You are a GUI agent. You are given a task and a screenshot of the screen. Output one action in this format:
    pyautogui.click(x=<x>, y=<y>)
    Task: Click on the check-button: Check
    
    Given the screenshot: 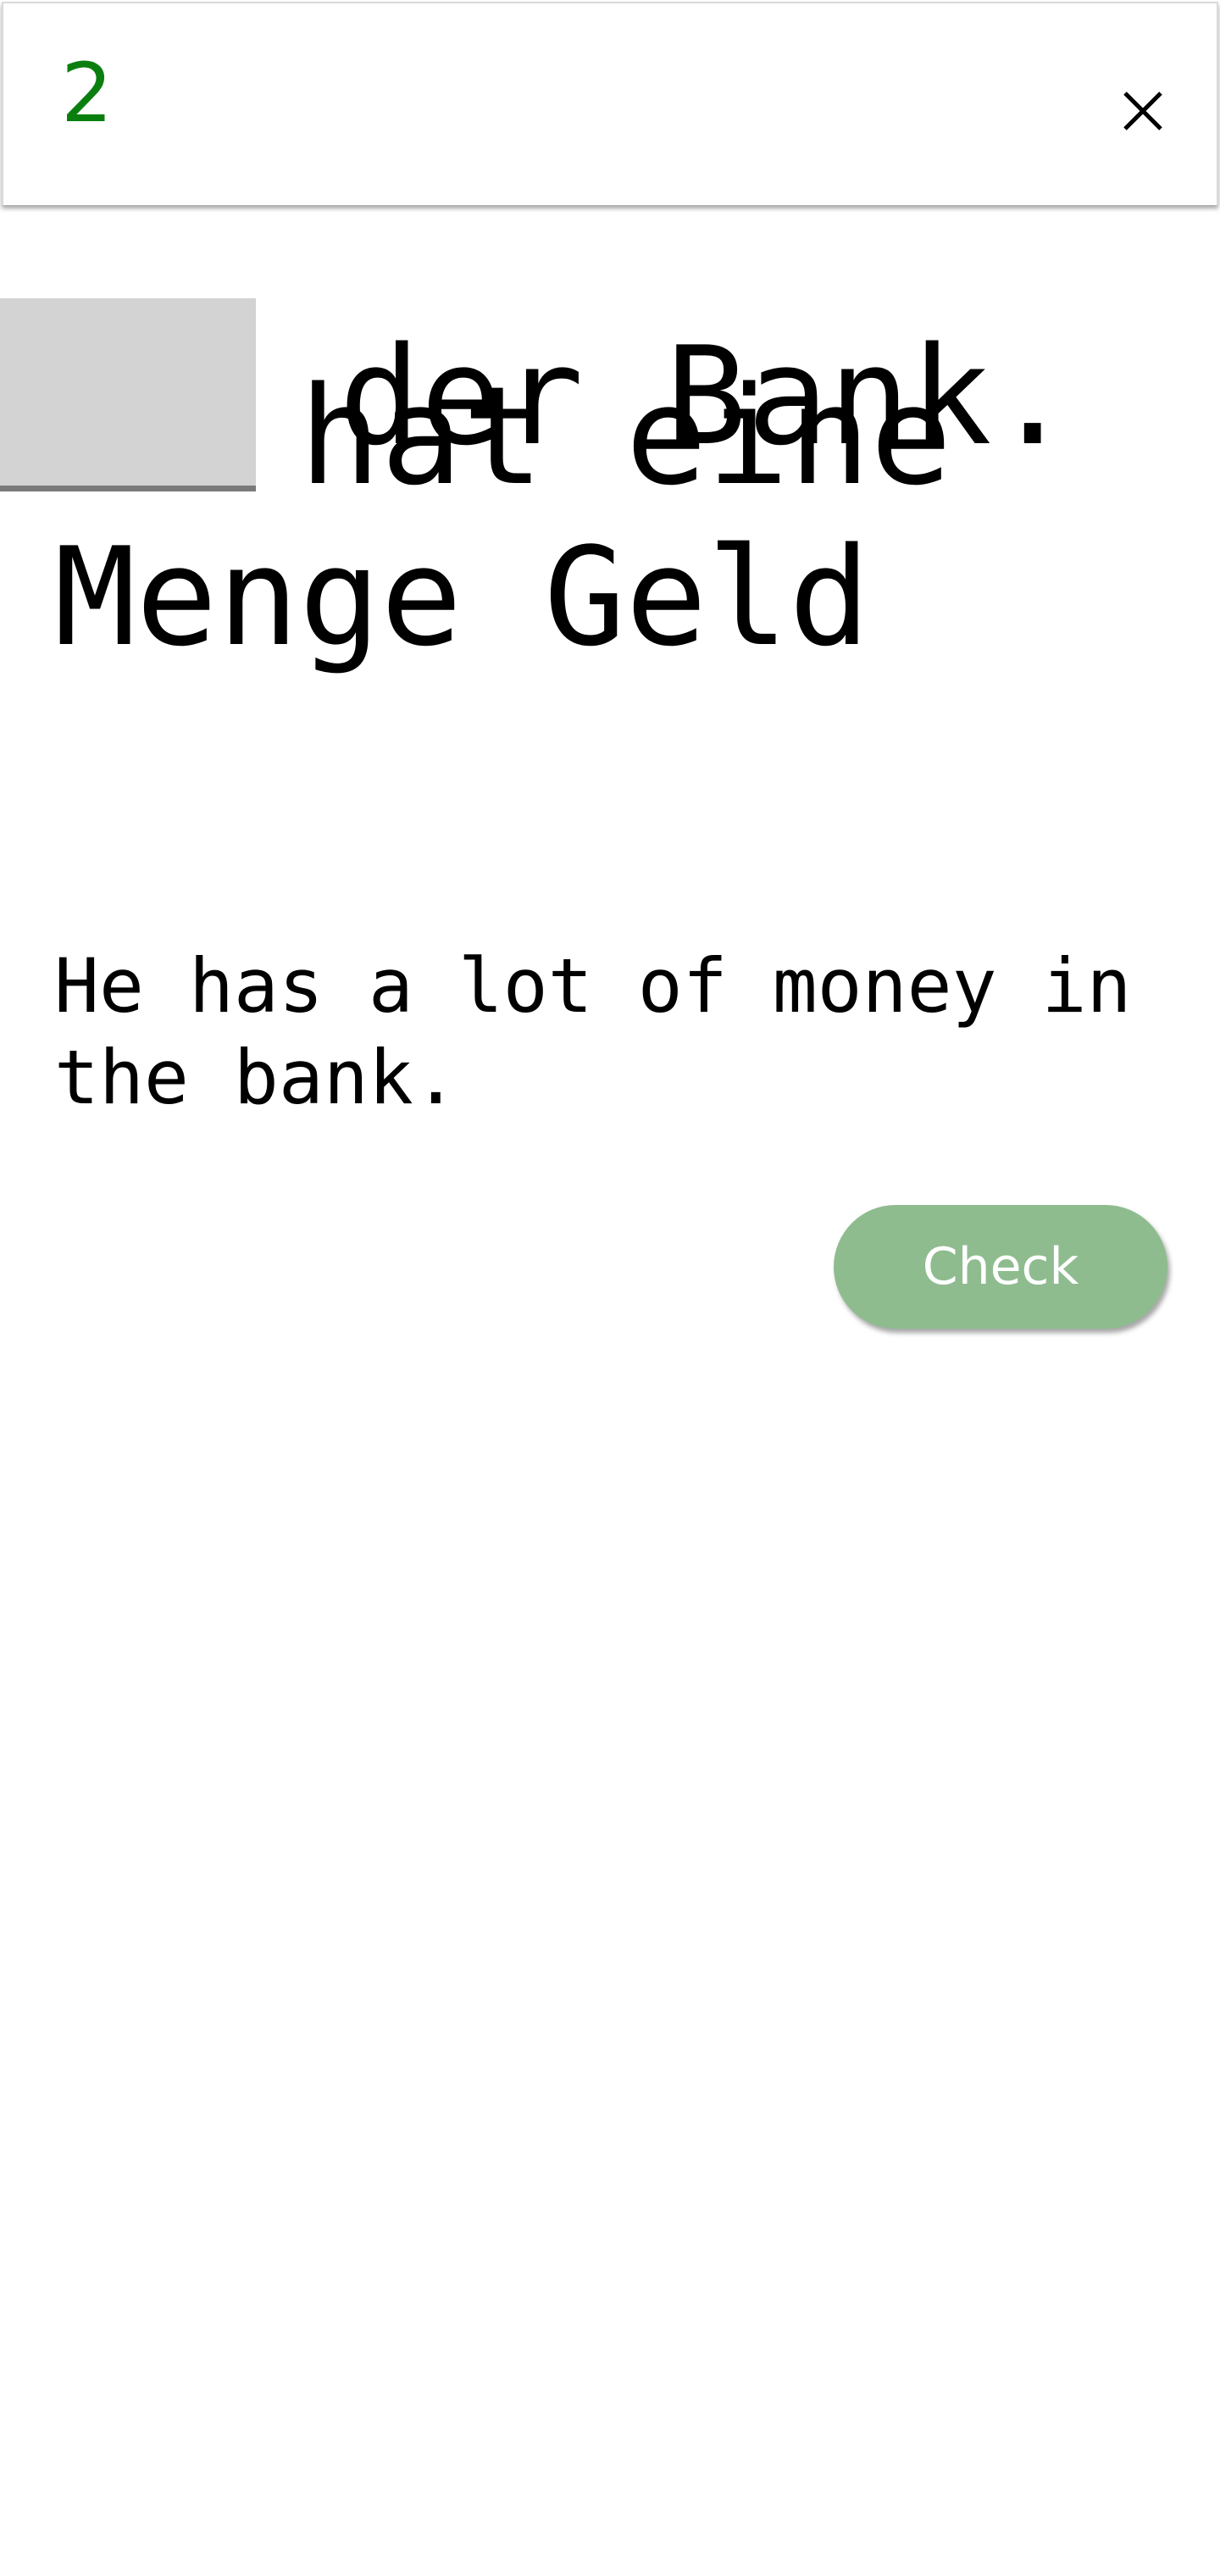 What is the action you would take?
    pyautogui.click(x=1000, y=1267)
    